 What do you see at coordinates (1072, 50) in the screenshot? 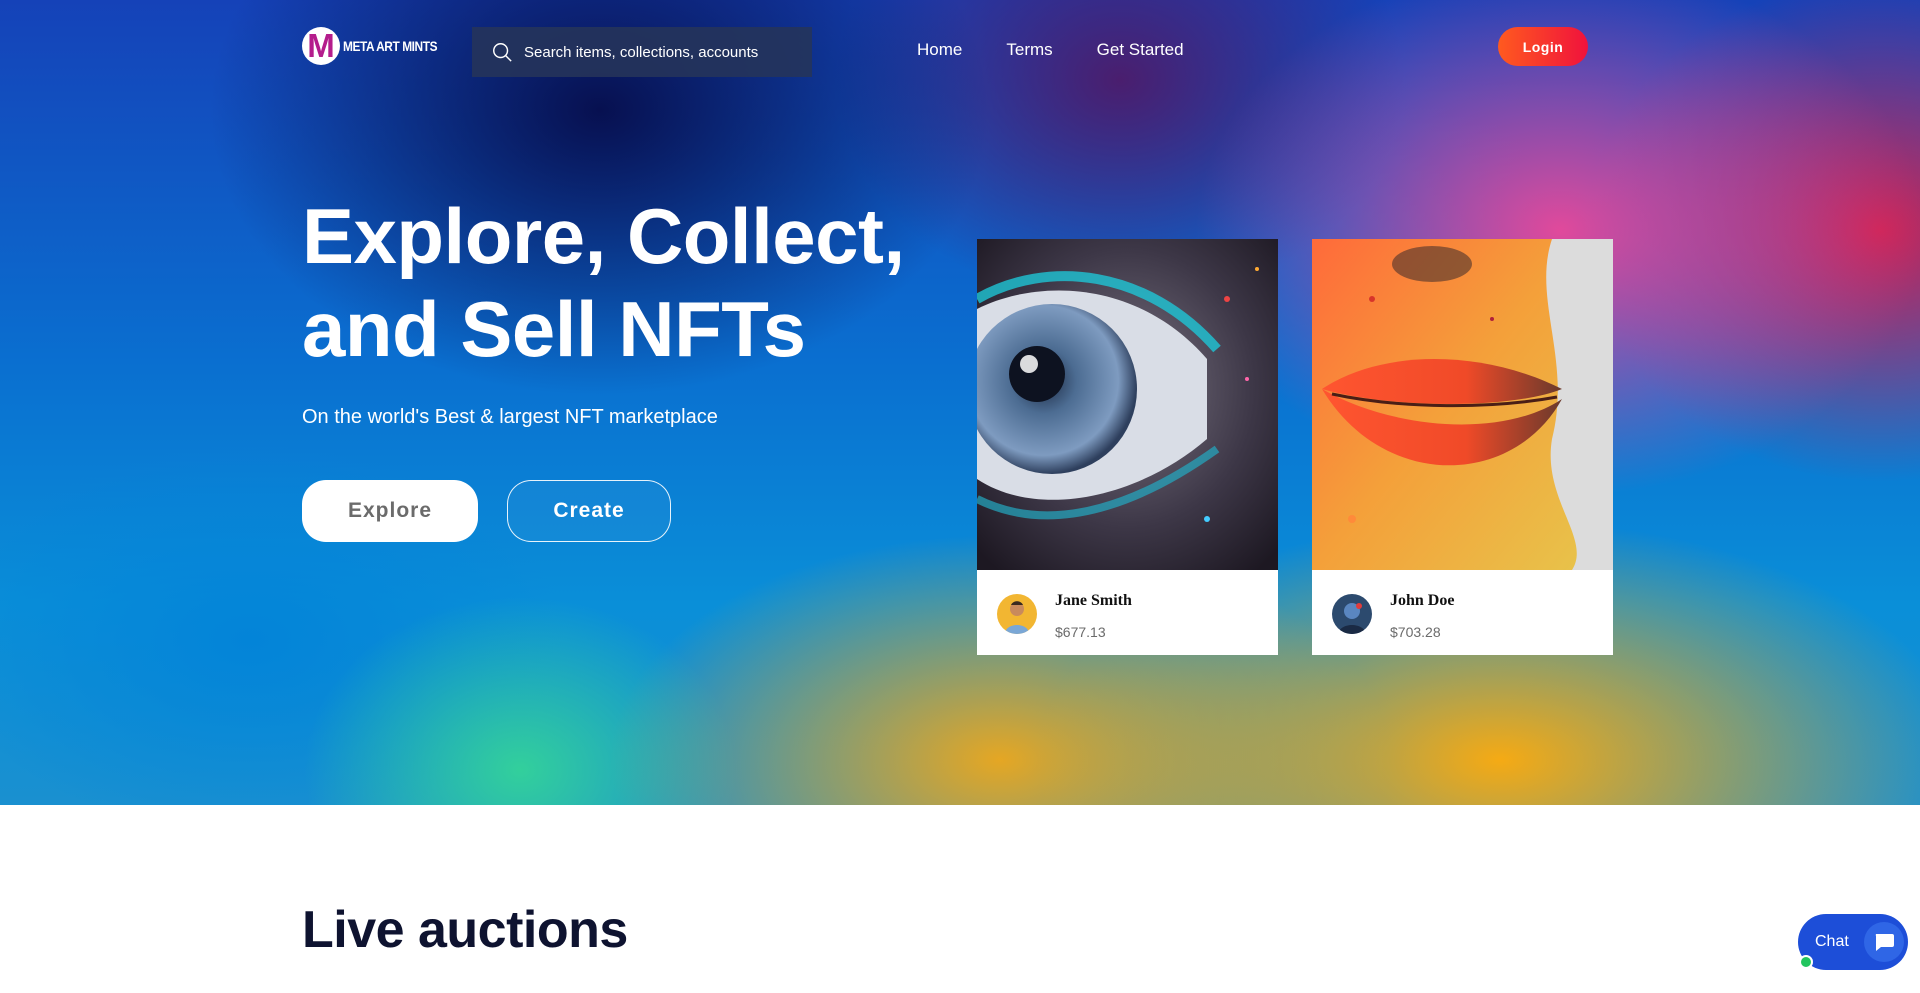
I see `main-menu: Home Terms Get Started` at bounding box center [1072, 50].